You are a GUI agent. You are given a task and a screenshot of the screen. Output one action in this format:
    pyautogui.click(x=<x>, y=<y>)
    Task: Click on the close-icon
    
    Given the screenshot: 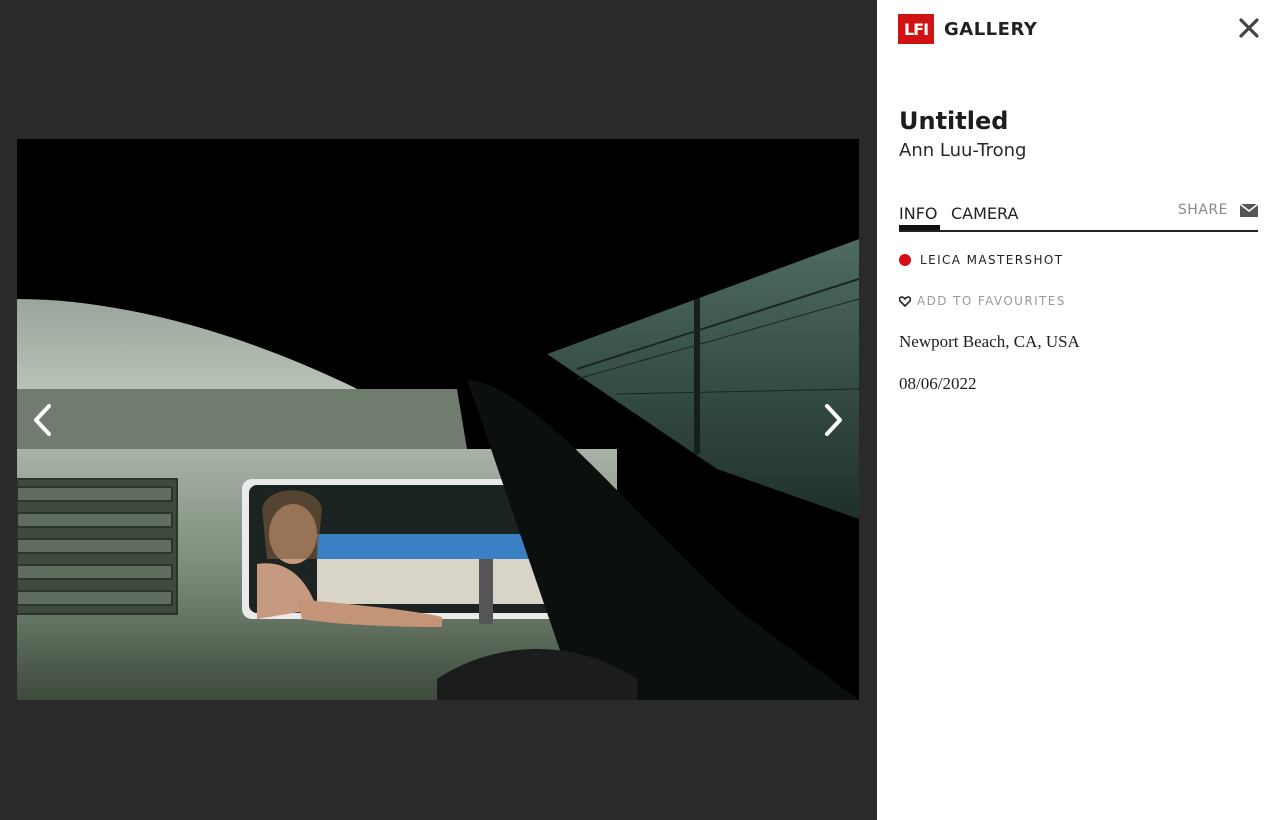 What is the action you would take?
    pyautogui.click(x=1249, y=28)
    